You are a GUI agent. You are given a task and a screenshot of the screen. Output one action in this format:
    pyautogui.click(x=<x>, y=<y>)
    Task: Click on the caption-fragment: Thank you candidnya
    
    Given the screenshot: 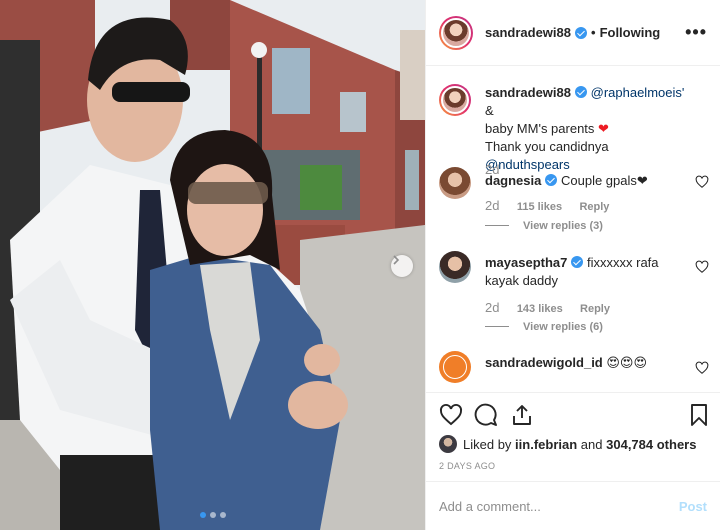 What is the action you would take?
    pyautogui.click(x=547, y=146)
    